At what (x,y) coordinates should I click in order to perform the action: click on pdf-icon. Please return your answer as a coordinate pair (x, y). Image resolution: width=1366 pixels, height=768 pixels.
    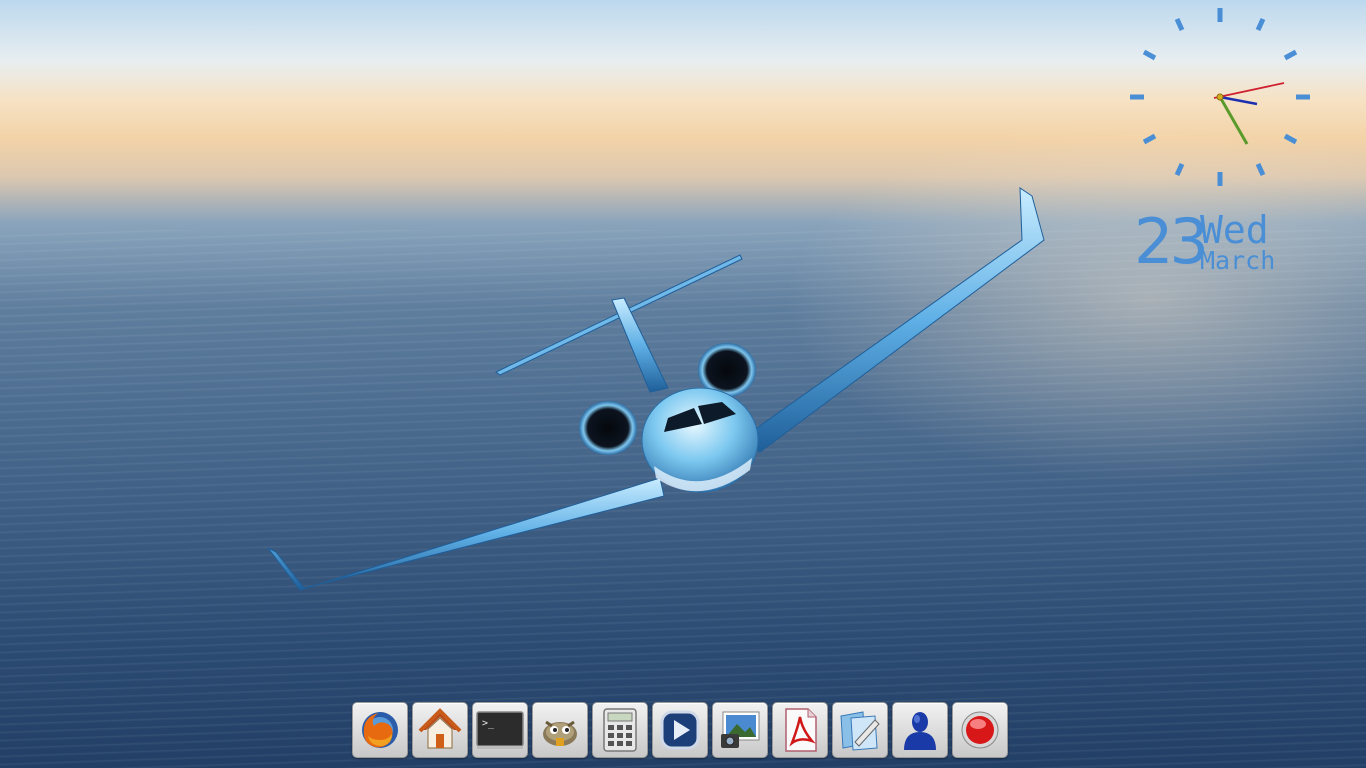
    Looking at the image, I should click on (801, 730).